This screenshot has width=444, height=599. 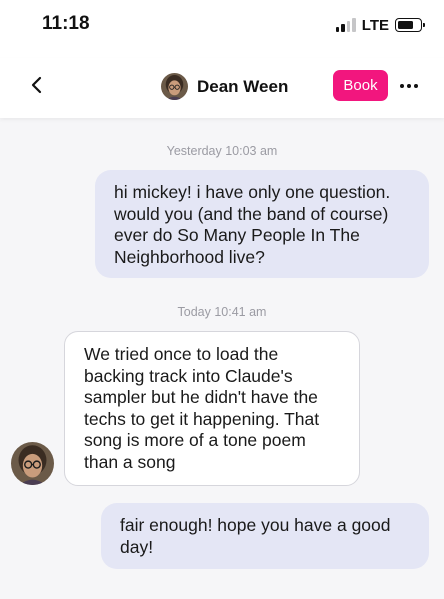 I want to click on battery-level, so click(x=405, y=25).